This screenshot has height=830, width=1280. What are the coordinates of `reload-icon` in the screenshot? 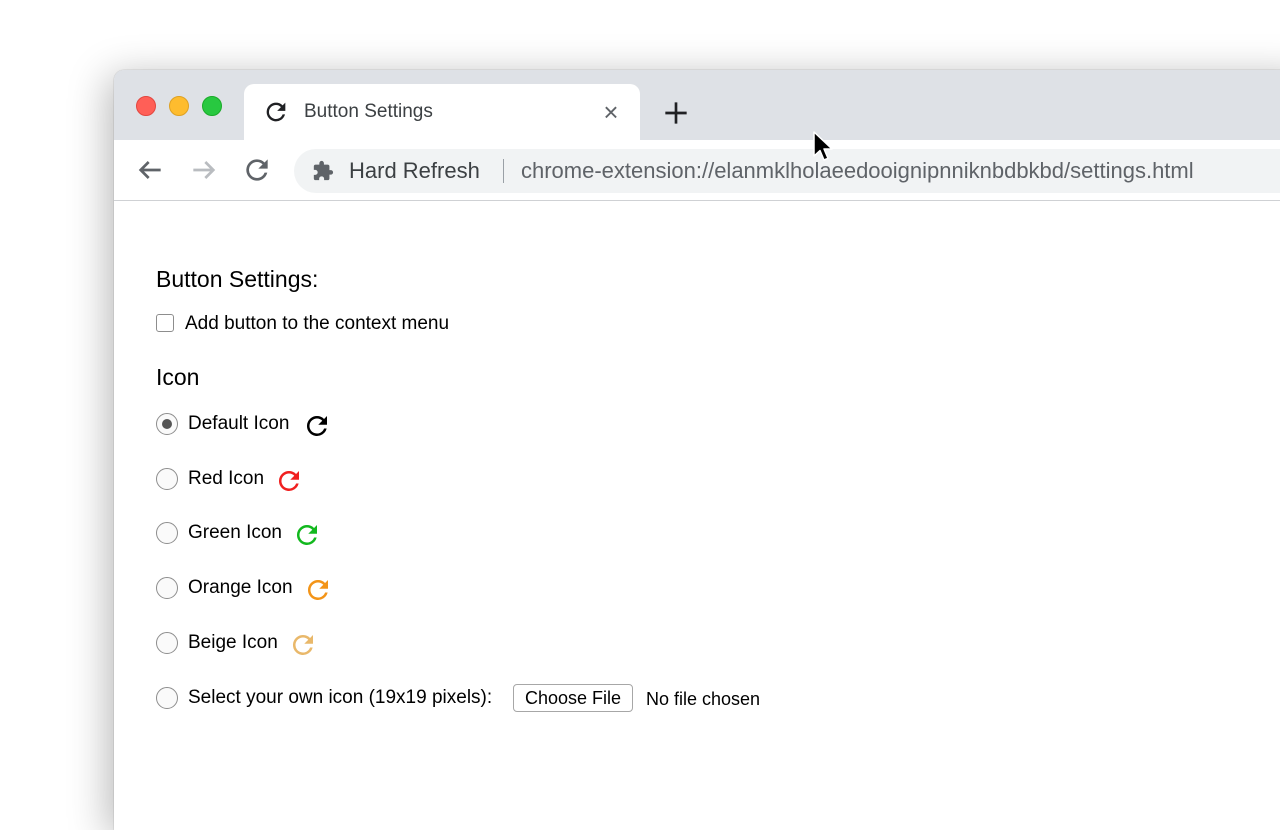 It's located at (257, 170).